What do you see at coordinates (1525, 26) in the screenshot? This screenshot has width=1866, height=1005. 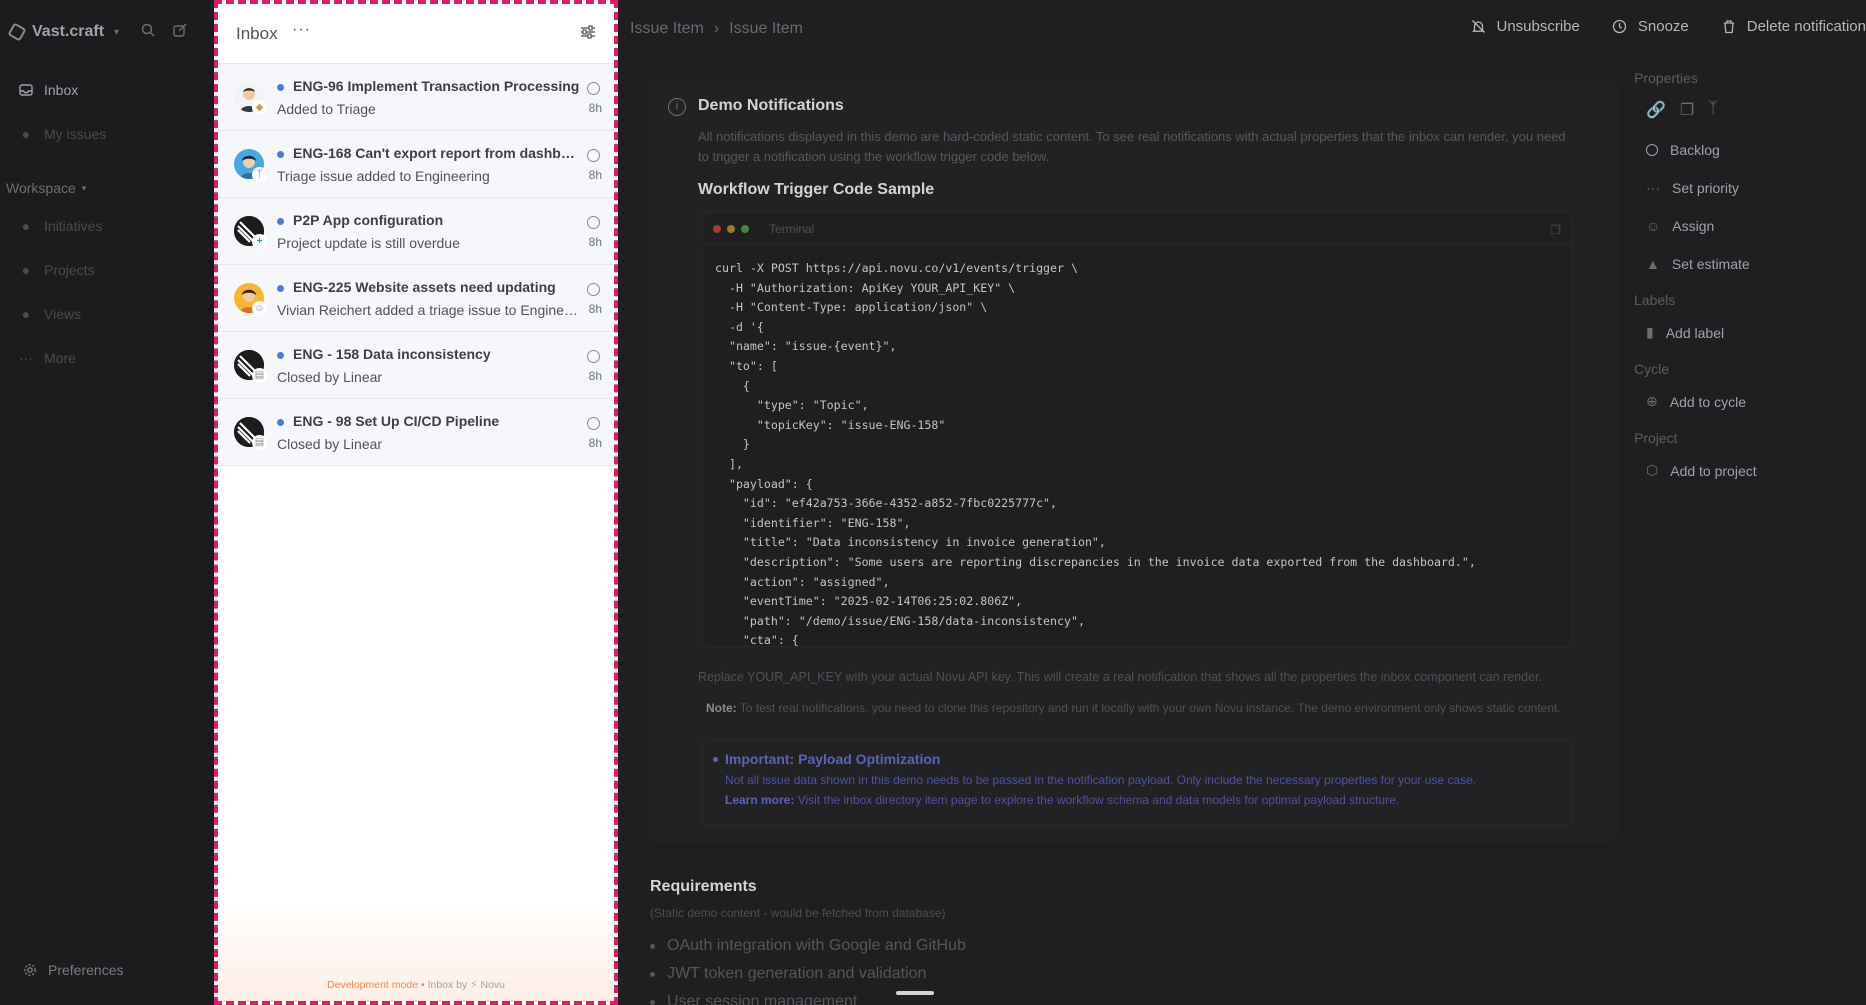 I see `unsubscribe-button: Unsubscribe` at bounding box center [1525, 26].